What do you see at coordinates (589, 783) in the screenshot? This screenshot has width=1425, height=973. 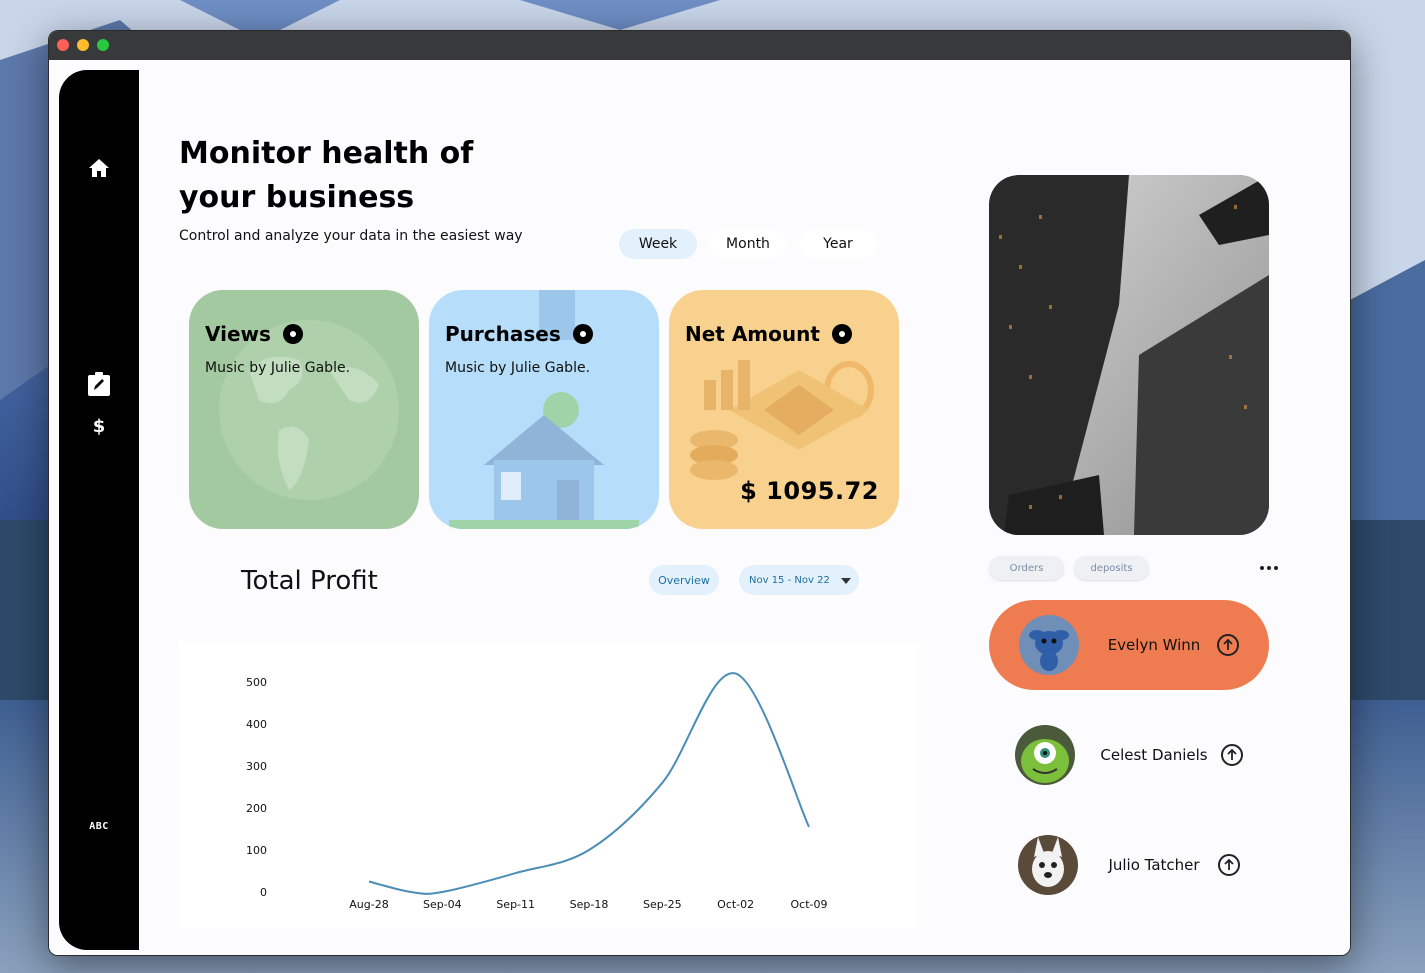 I see `profit-series-line` at bounding box center [589, 783].